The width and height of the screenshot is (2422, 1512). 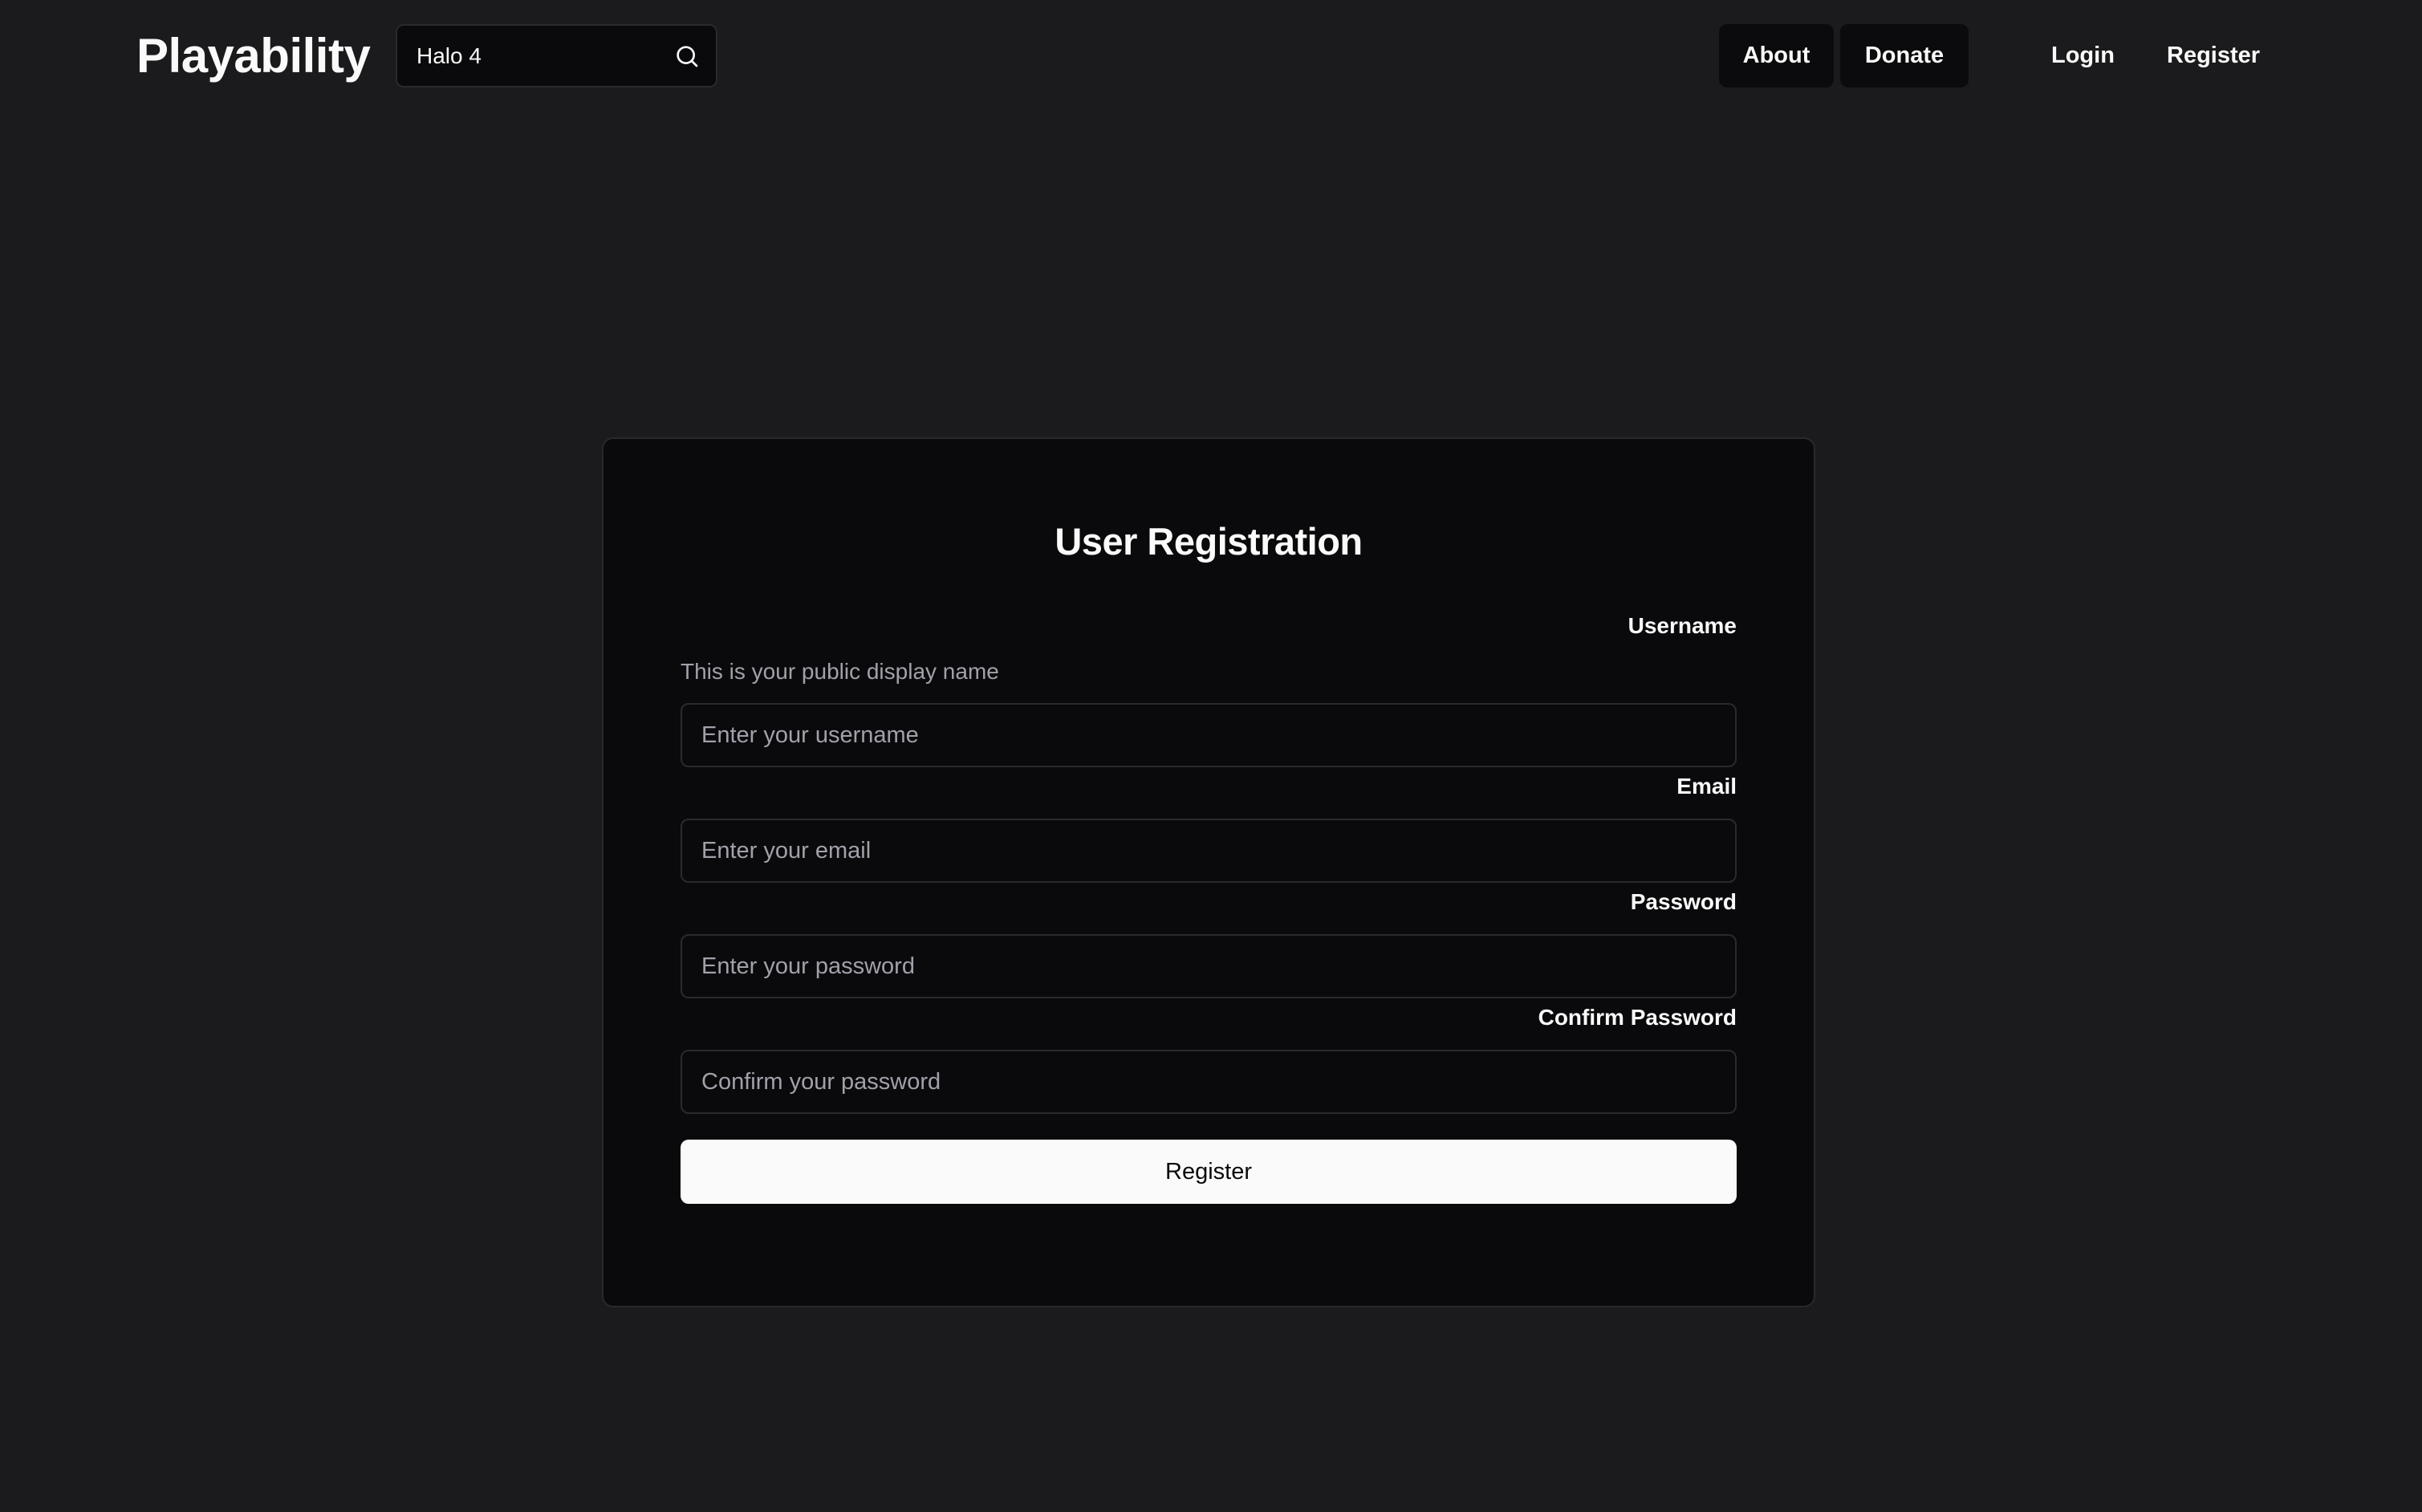 What do you see at coordinates (1209, 1172) in the screenshot?
I see `register-submit-button: Register` at bounding box center [1209, 1172].